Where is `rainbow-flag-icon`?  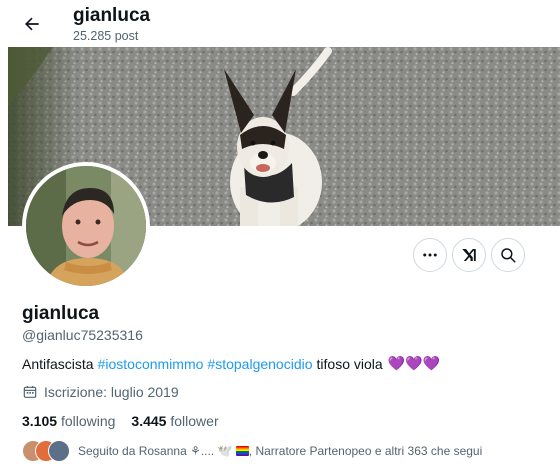
rainbow-flag-icon is located at coordinates (242, 451).